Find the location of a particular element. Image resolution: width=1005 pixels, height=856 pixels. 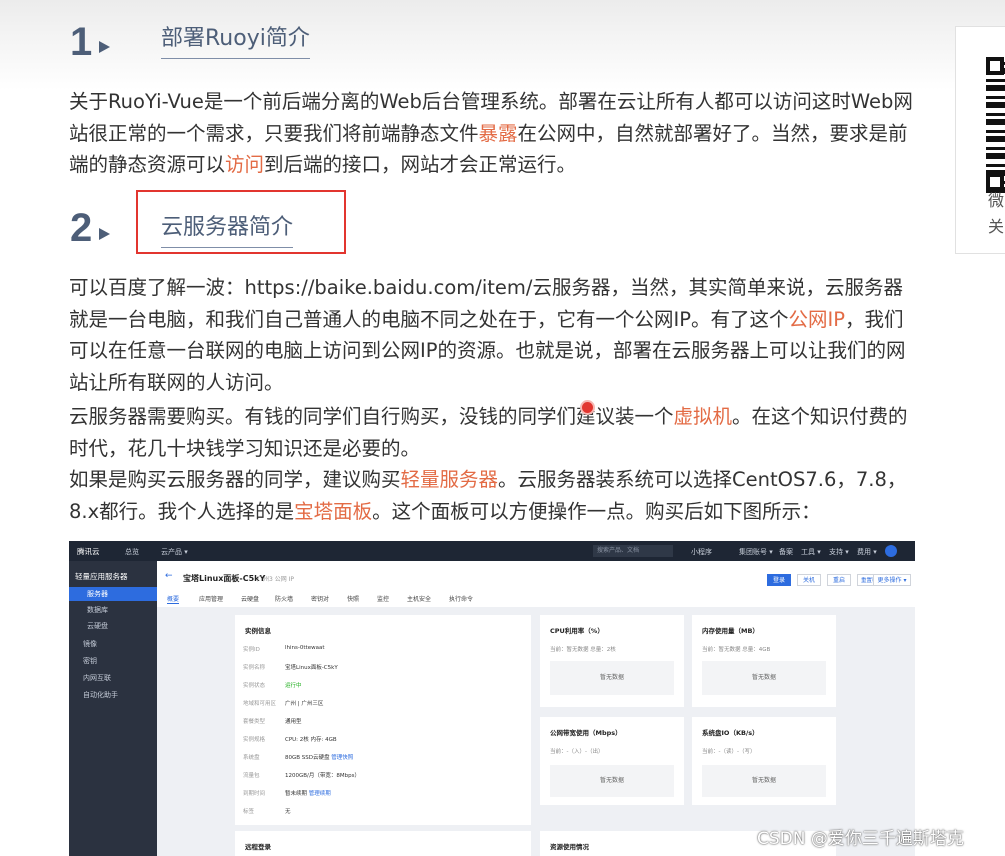

remote-login-title: 远程登录 is located at coordinates (258, 847).